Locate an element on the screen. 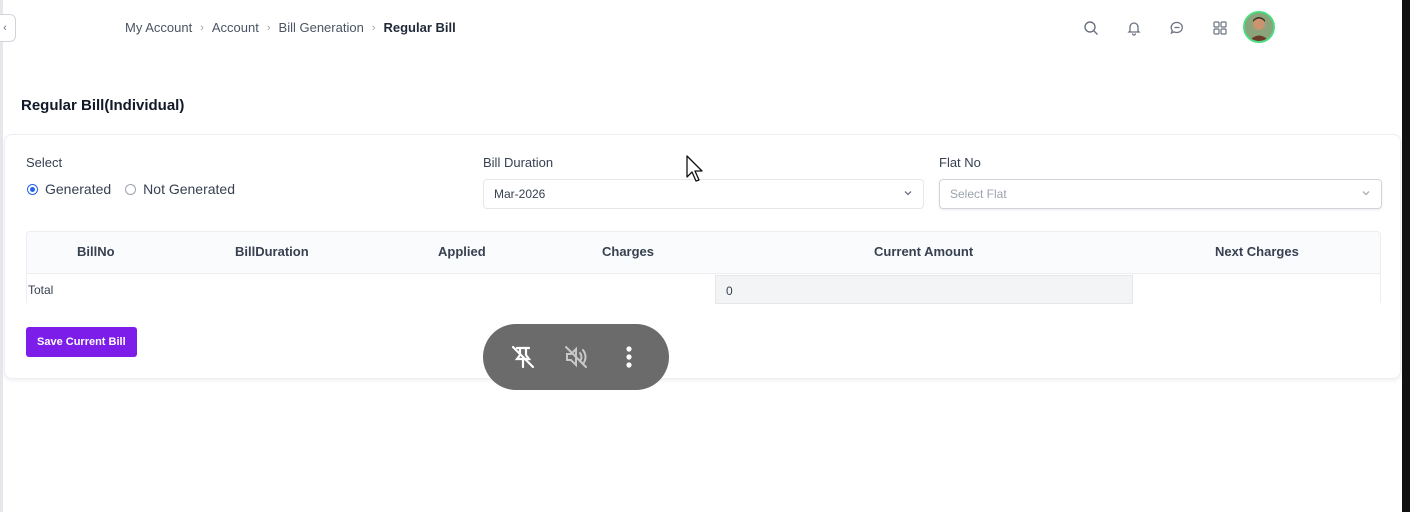  radio-generated: Generated is located at coordinates (69, 189).